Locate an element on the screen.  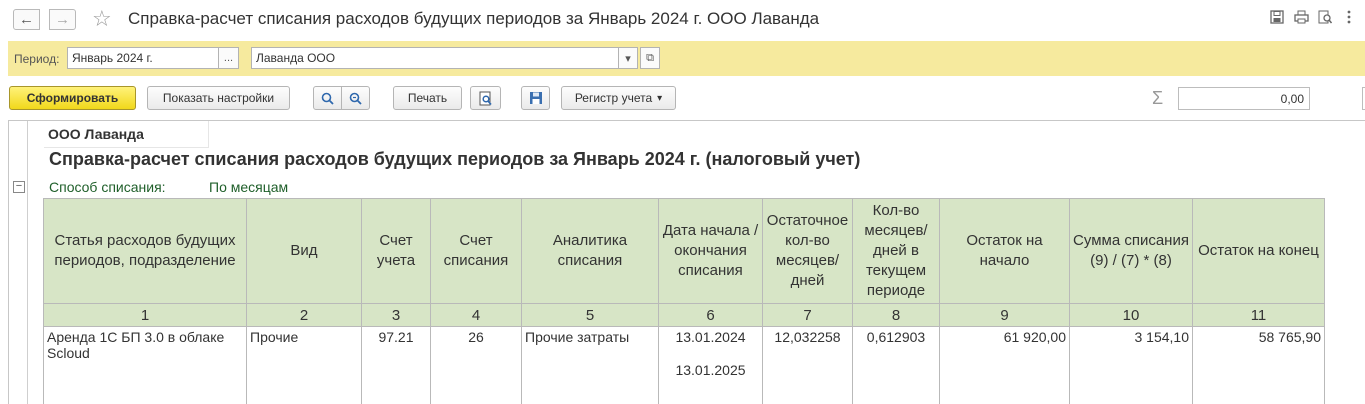
cell-current-period: 0,612903 is located at coordinates (896, 365).